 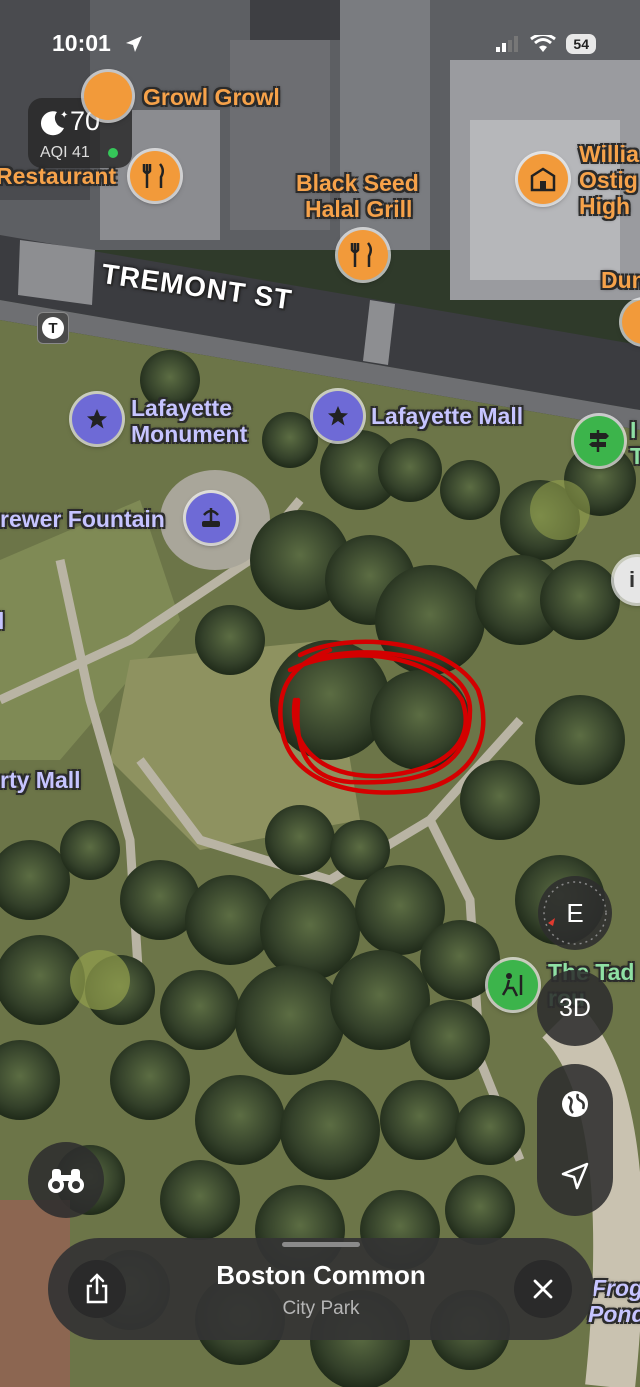 I want to click on lafayette-mall-pin, so click(x=338, y=416).